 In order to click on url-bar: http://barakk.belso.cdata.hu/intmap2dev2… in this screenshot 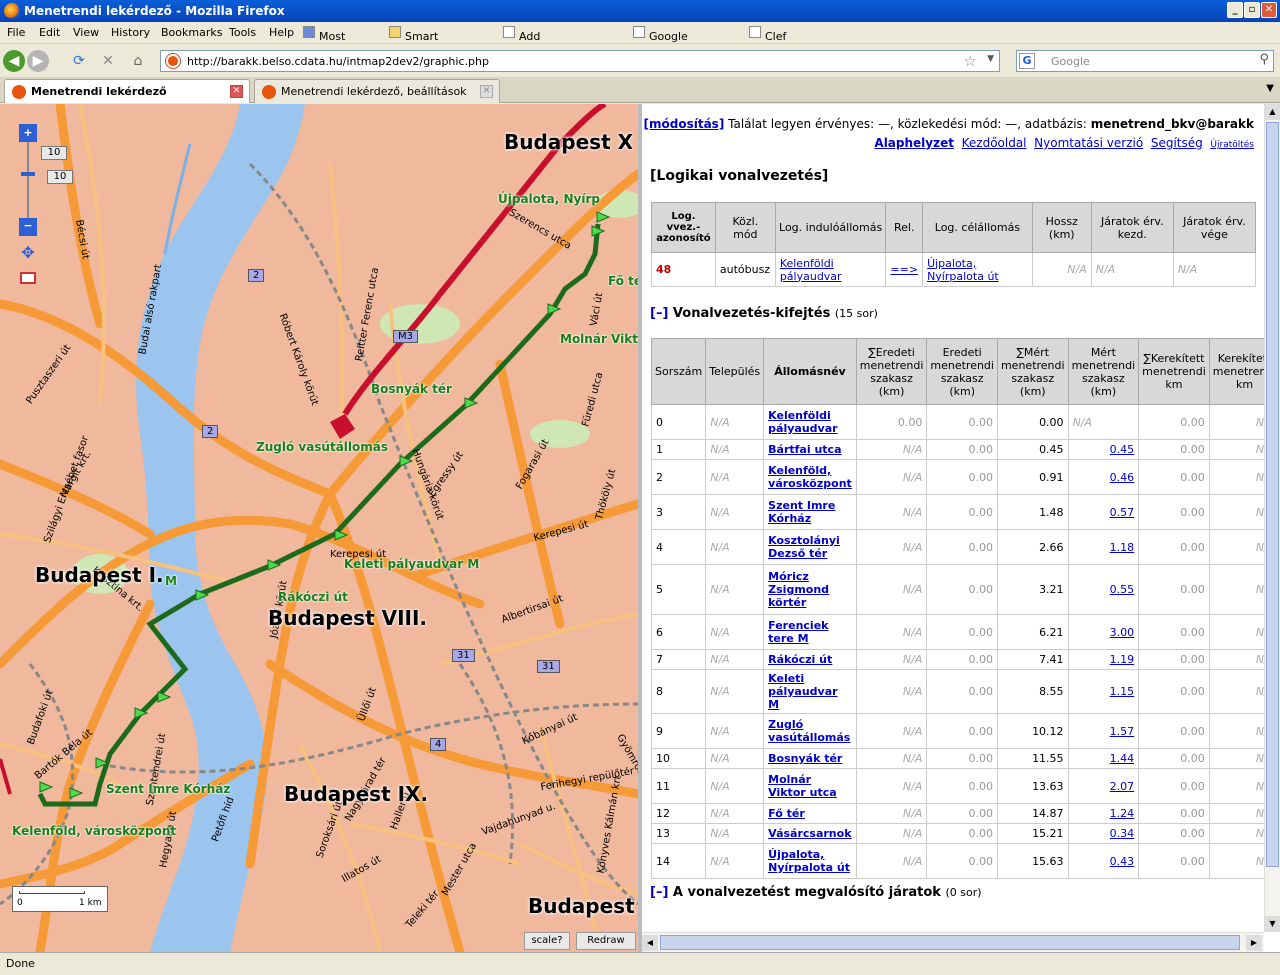, I will do `click(580, 61)`.